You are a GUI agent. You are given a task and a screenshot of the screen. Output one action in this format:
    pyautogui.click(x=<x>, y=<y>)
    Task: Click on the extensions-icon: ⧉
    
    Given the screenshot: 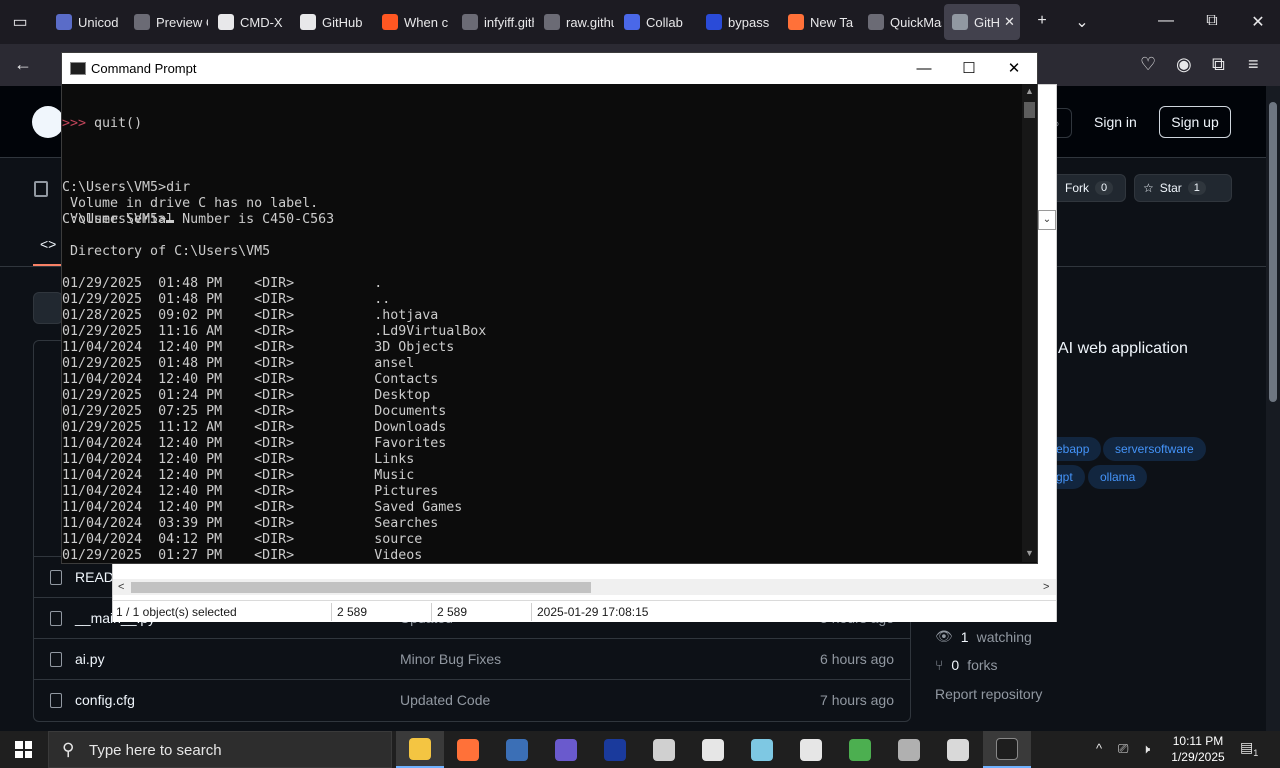 What is the action you would take?
    pyautogui.click(x=1218, y=64)
    